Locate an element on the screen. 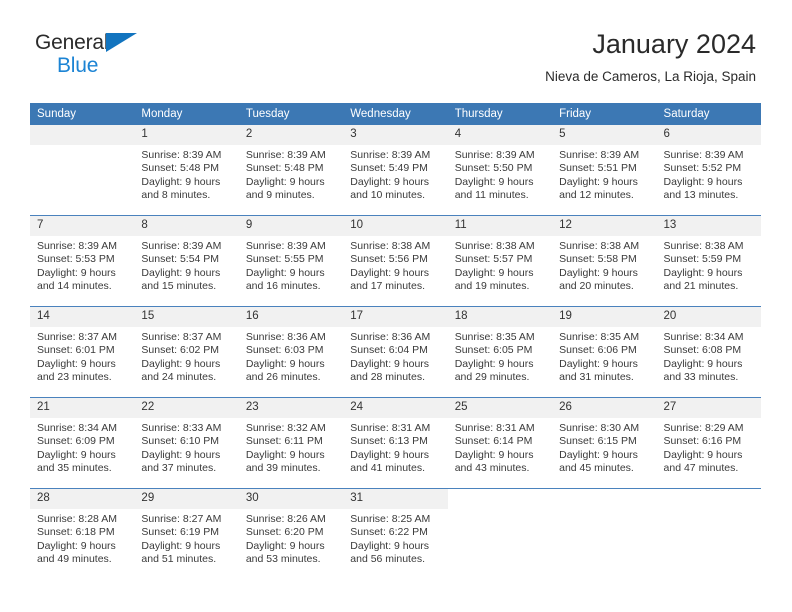 This screenshot has height=612, width=792. sunset-text: Sunset: 5:53 PM is located at coordinates (76, 259).